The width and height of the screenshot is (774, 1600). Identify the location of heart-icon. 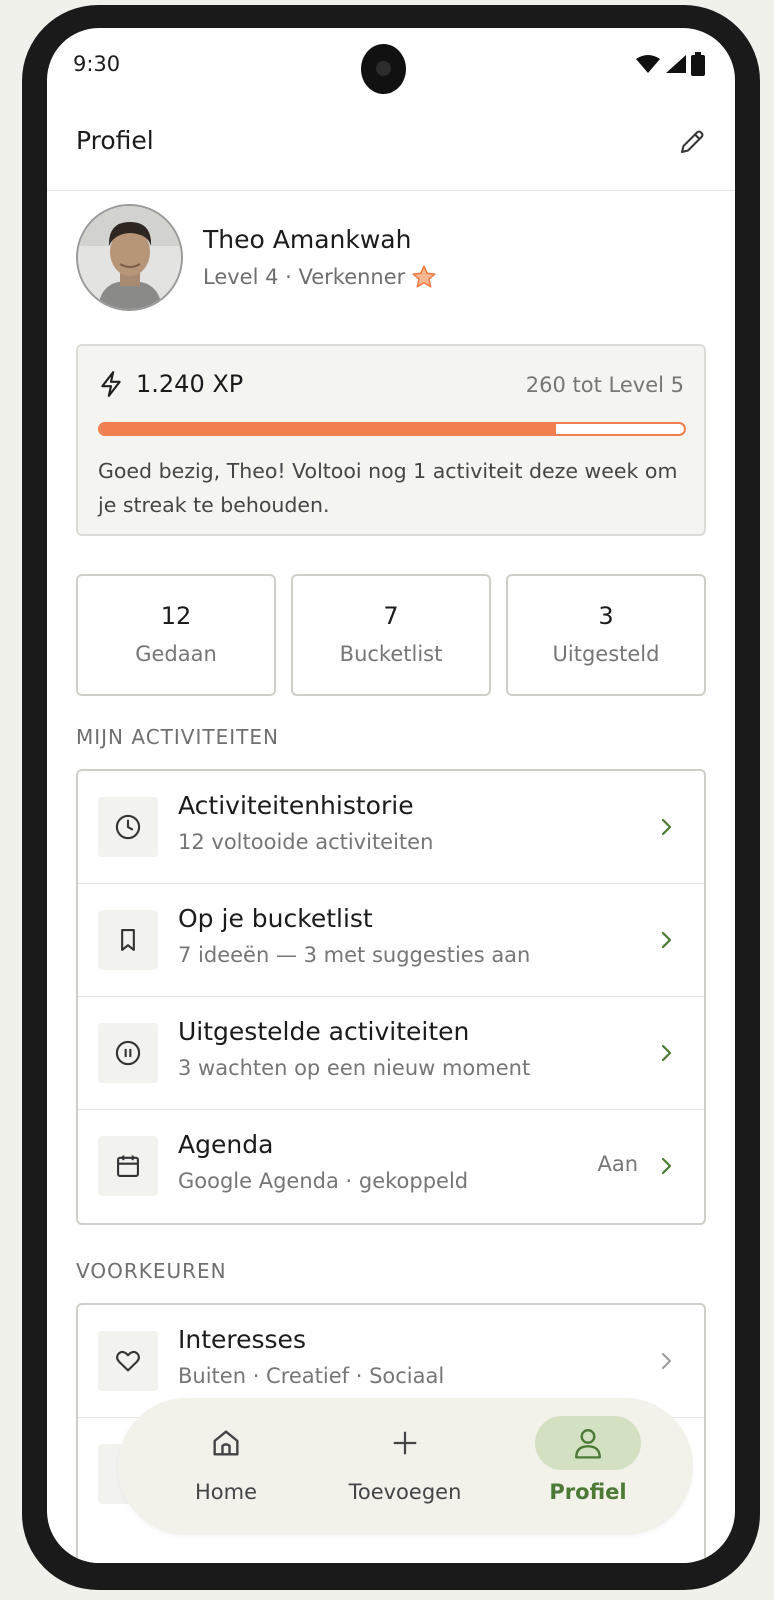
(128, 1361).